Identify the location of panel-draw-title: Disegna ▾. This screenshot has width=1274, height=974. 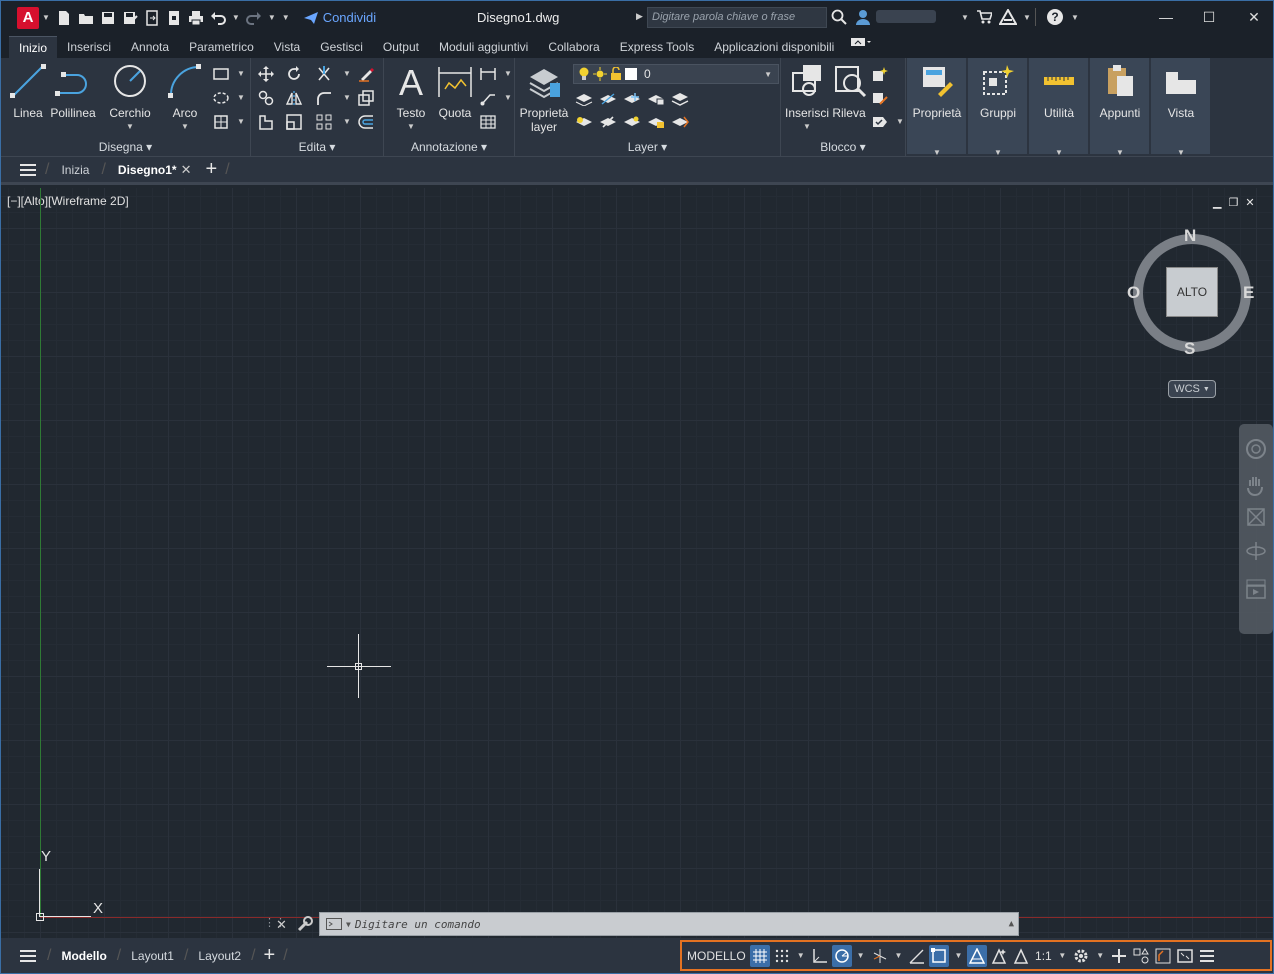
(125, 147).